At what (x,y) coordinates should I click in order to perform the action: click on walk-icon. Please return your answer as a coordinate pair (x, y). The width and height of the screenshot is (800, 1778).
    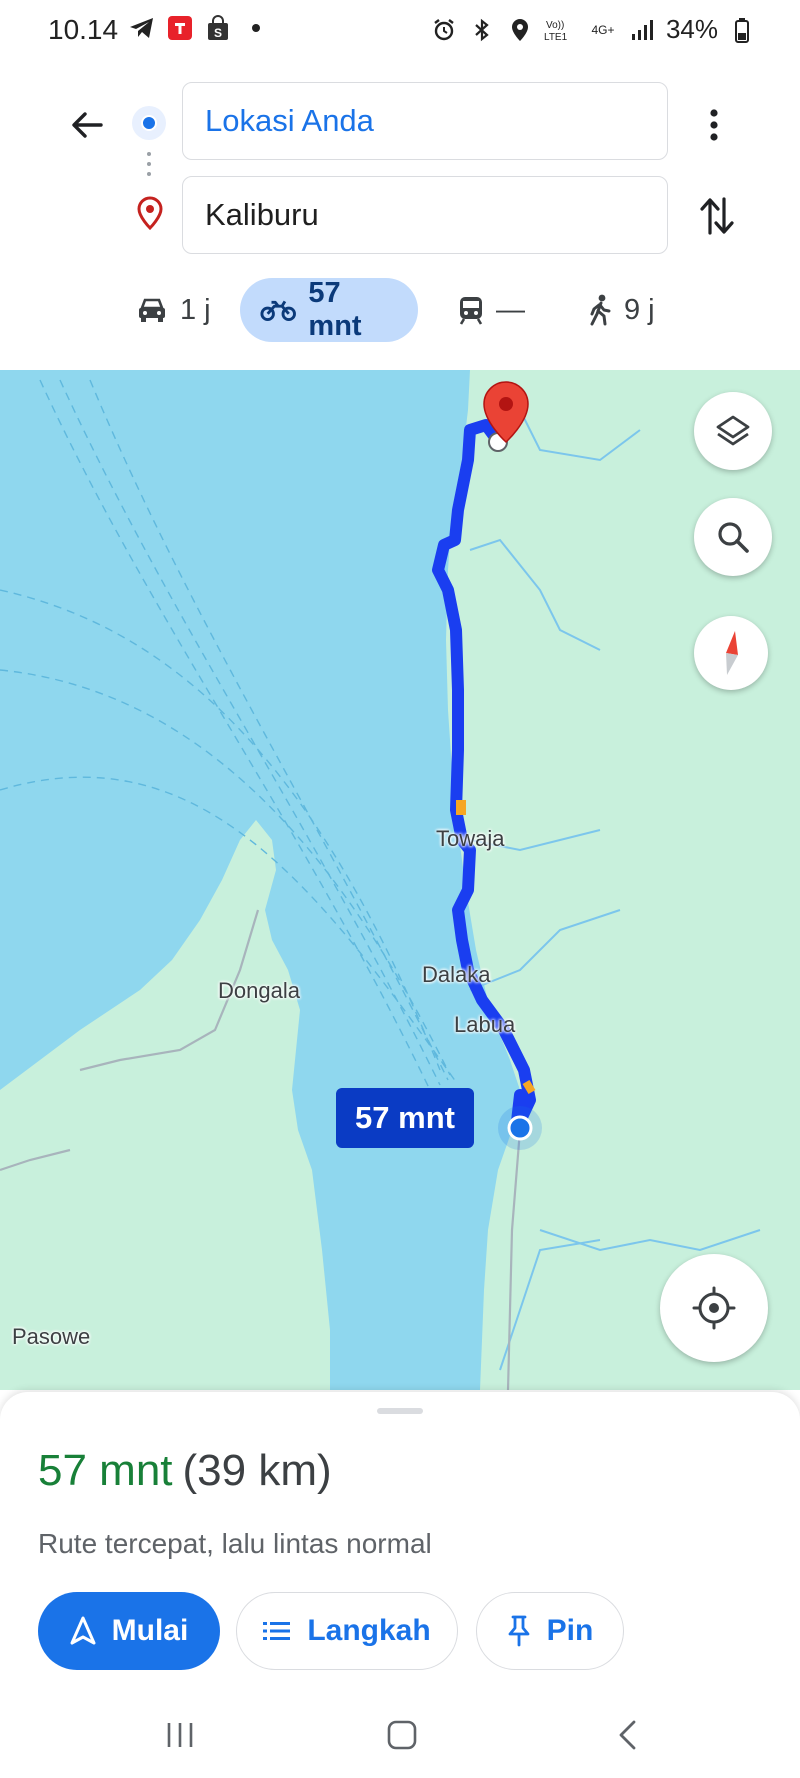
    Looking at the image, I should click on (600, 310).